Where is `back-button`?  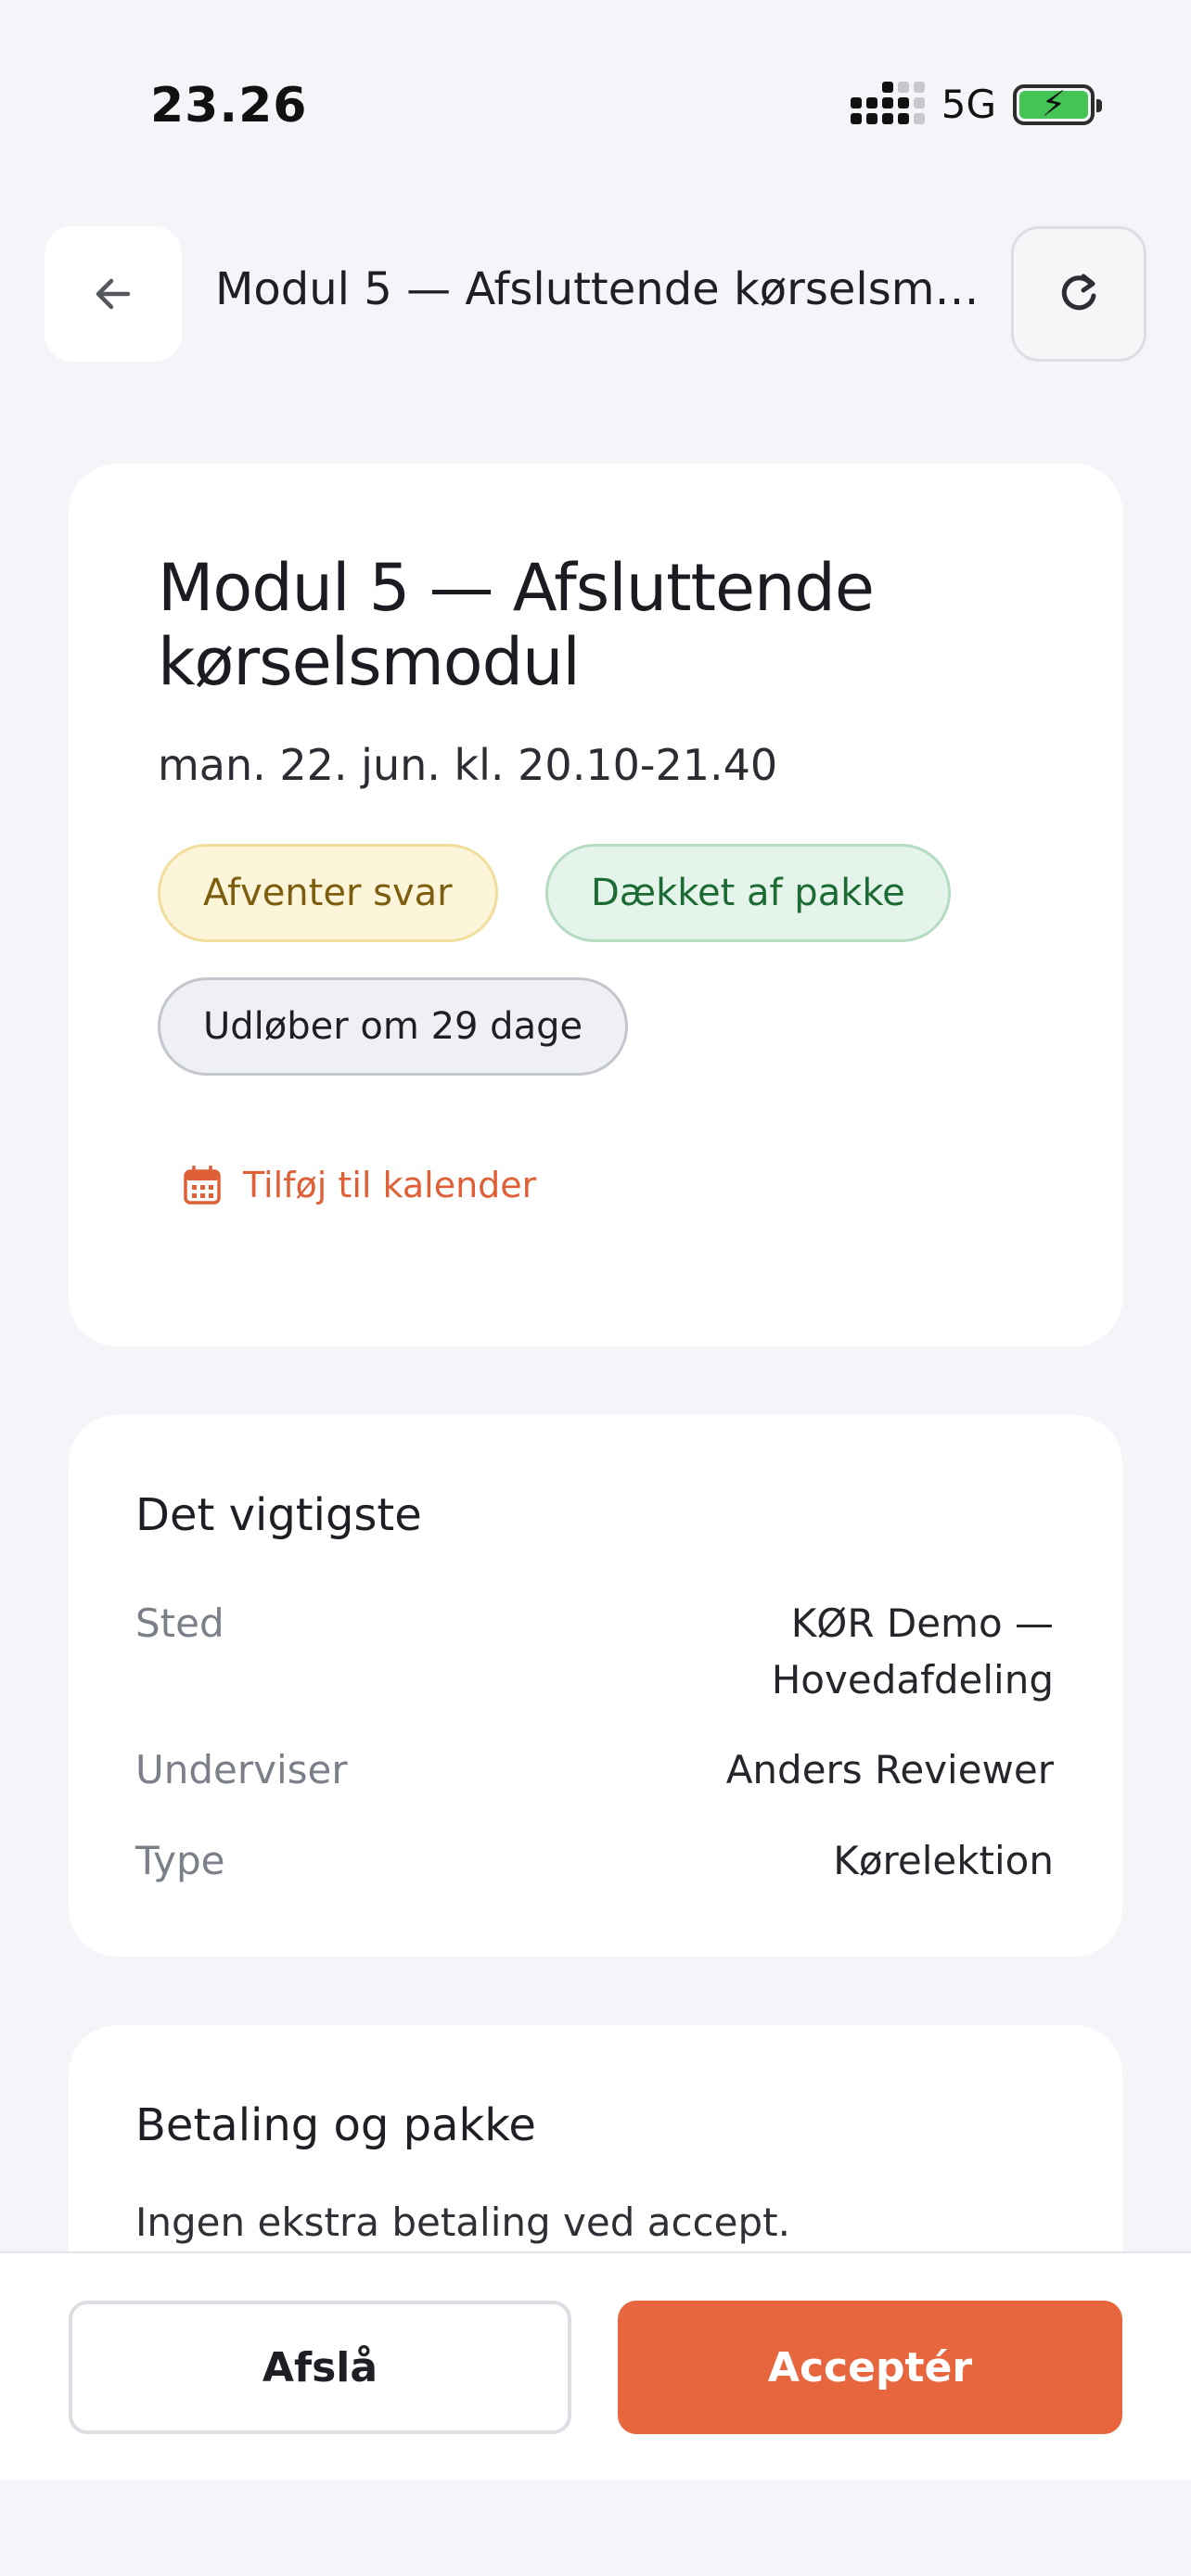
back-button is located at coordinates (113, 294).